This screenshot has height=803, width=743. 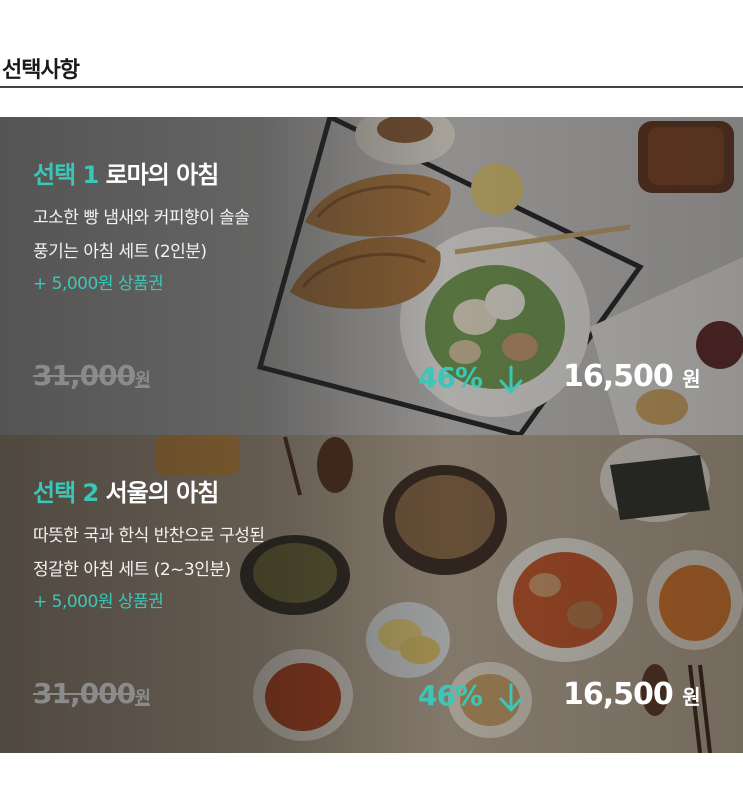 What do you see at coordinates (162, 493) in the screenshot?
I see `option-name: 서울의 아침` at bounding box center [162, 493].